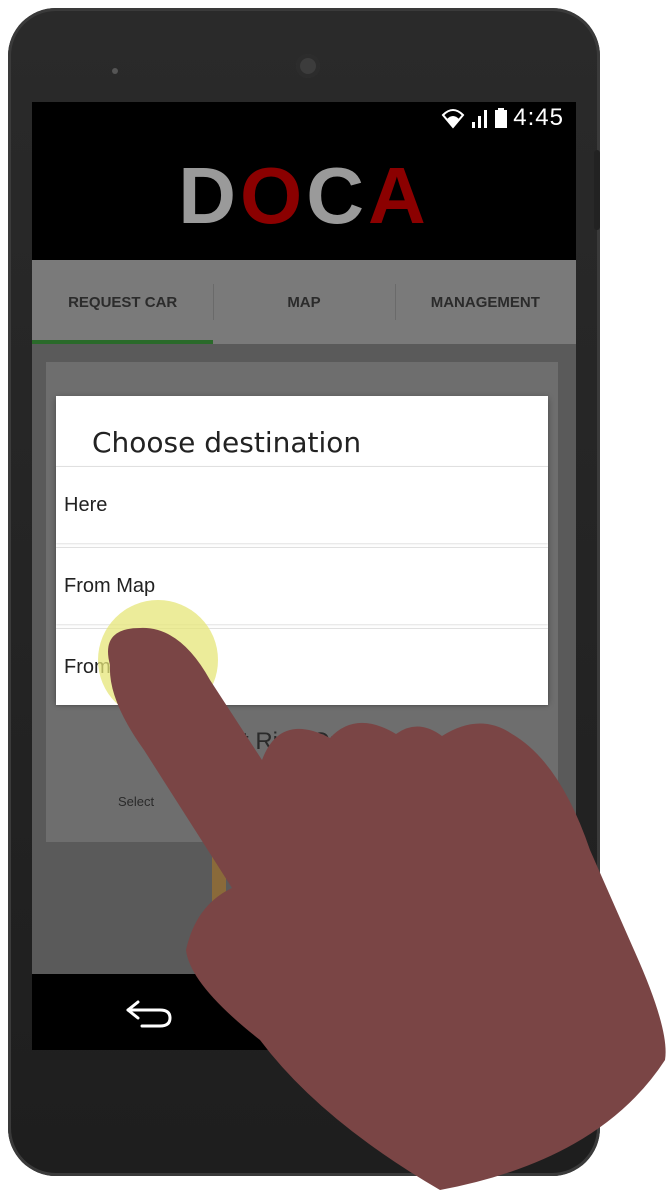 The image size is (672, 1196). What do you see at coordinates (308, 66) in the screenshot?
I see `front-camera` at bounding box center [308, 66].